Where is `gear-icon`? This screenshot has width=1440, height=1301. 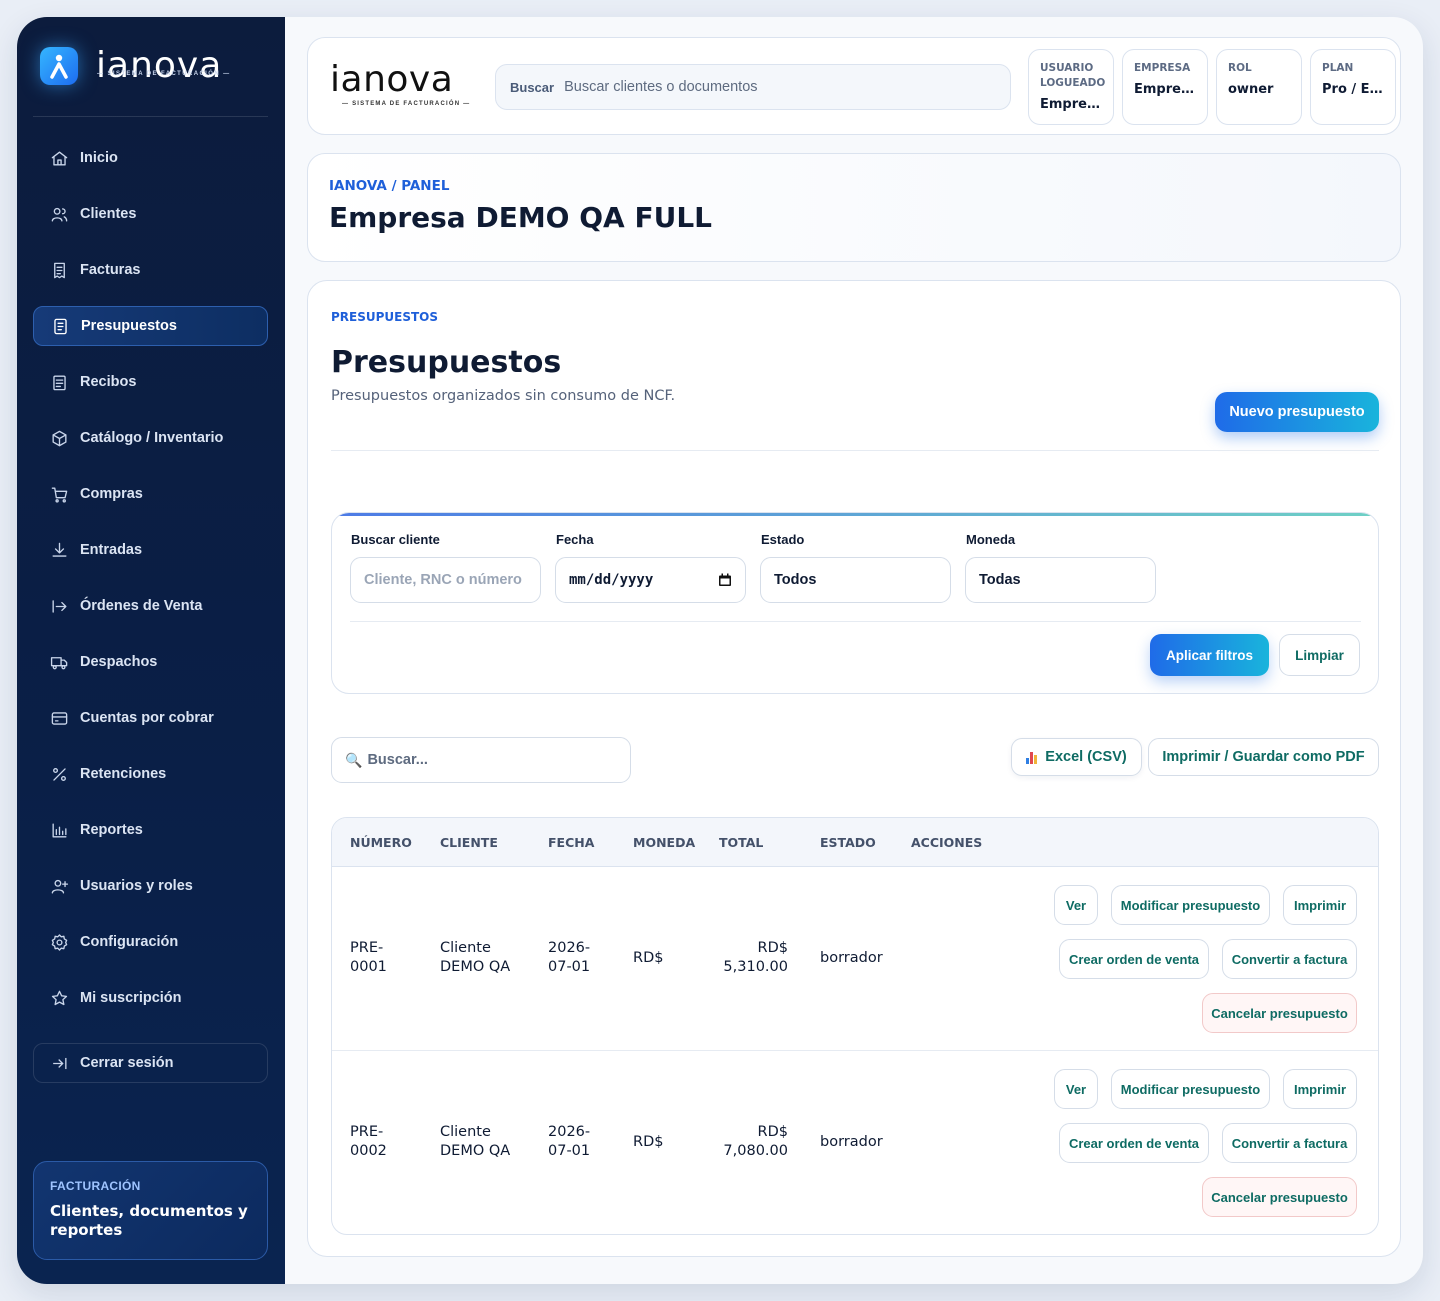
gear-icon is located at coordinates (59, 942).